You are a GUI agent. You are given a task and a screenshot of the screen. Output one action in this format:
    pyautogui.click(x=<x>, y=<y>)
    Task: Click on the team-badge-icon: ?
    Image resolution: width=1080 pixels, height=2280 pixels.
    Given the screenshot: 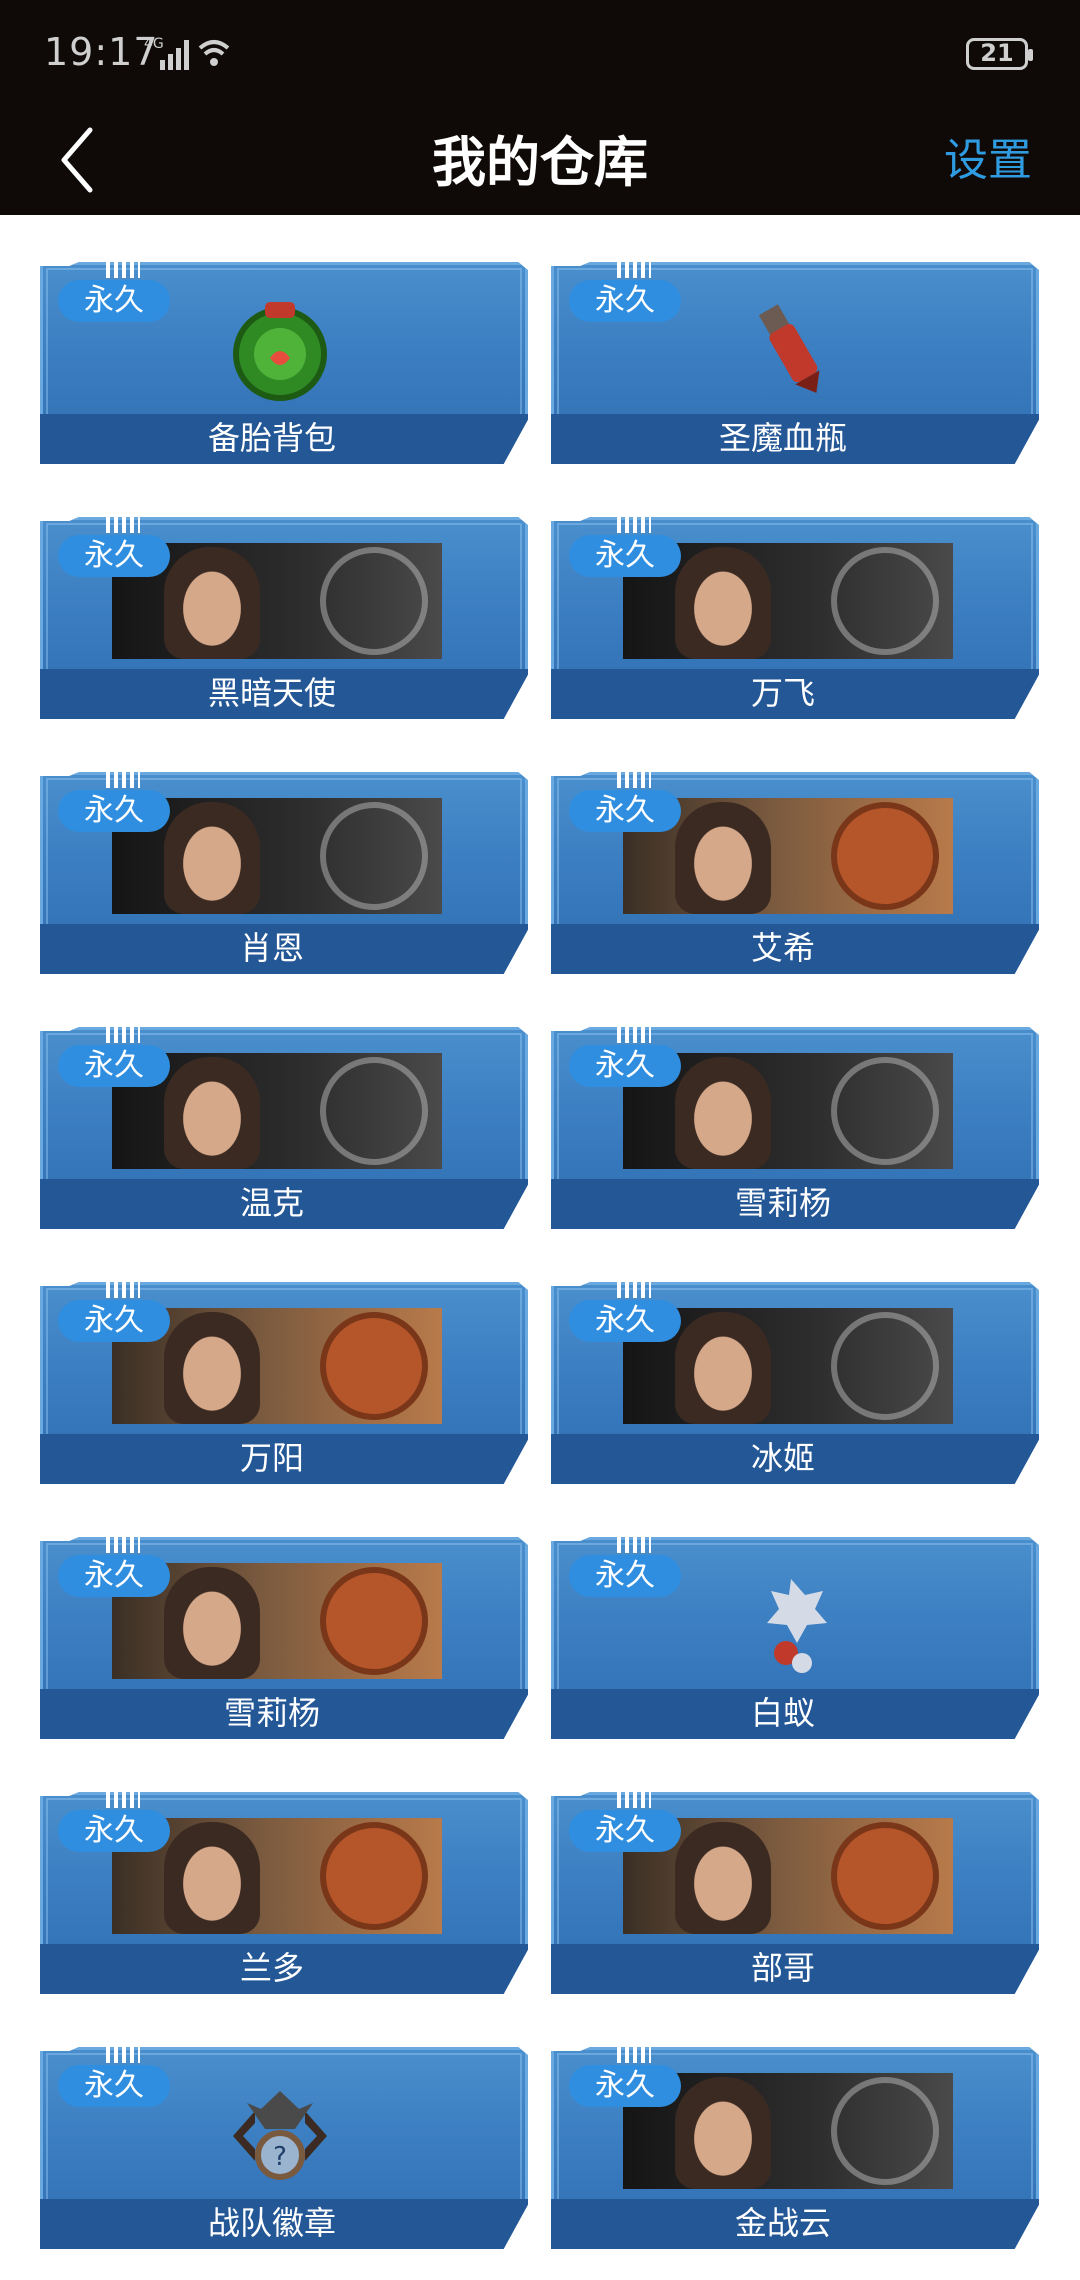 What is the action you would take?
    pyautogui.click(x=280, y=2135)
    